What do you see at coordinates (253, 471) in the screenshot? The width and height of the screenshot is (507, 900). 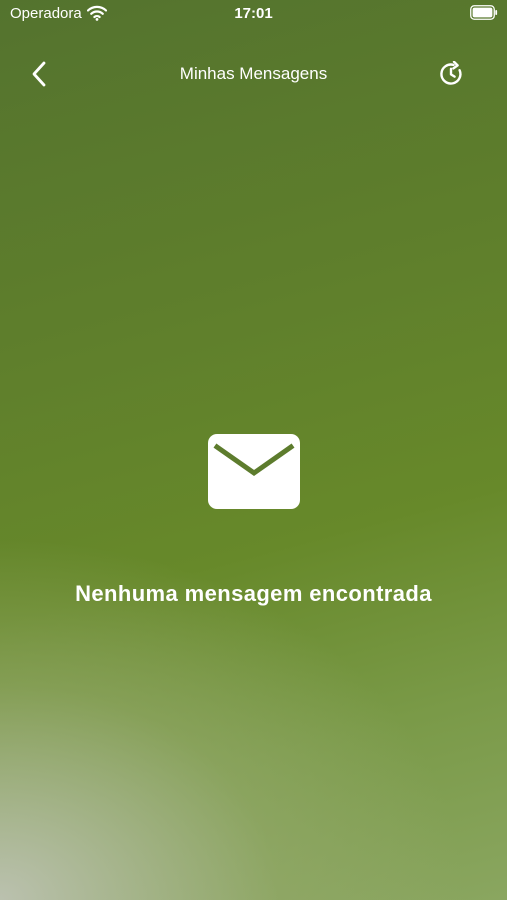 I see `envelope-icon` at bounding box center [253, 471].